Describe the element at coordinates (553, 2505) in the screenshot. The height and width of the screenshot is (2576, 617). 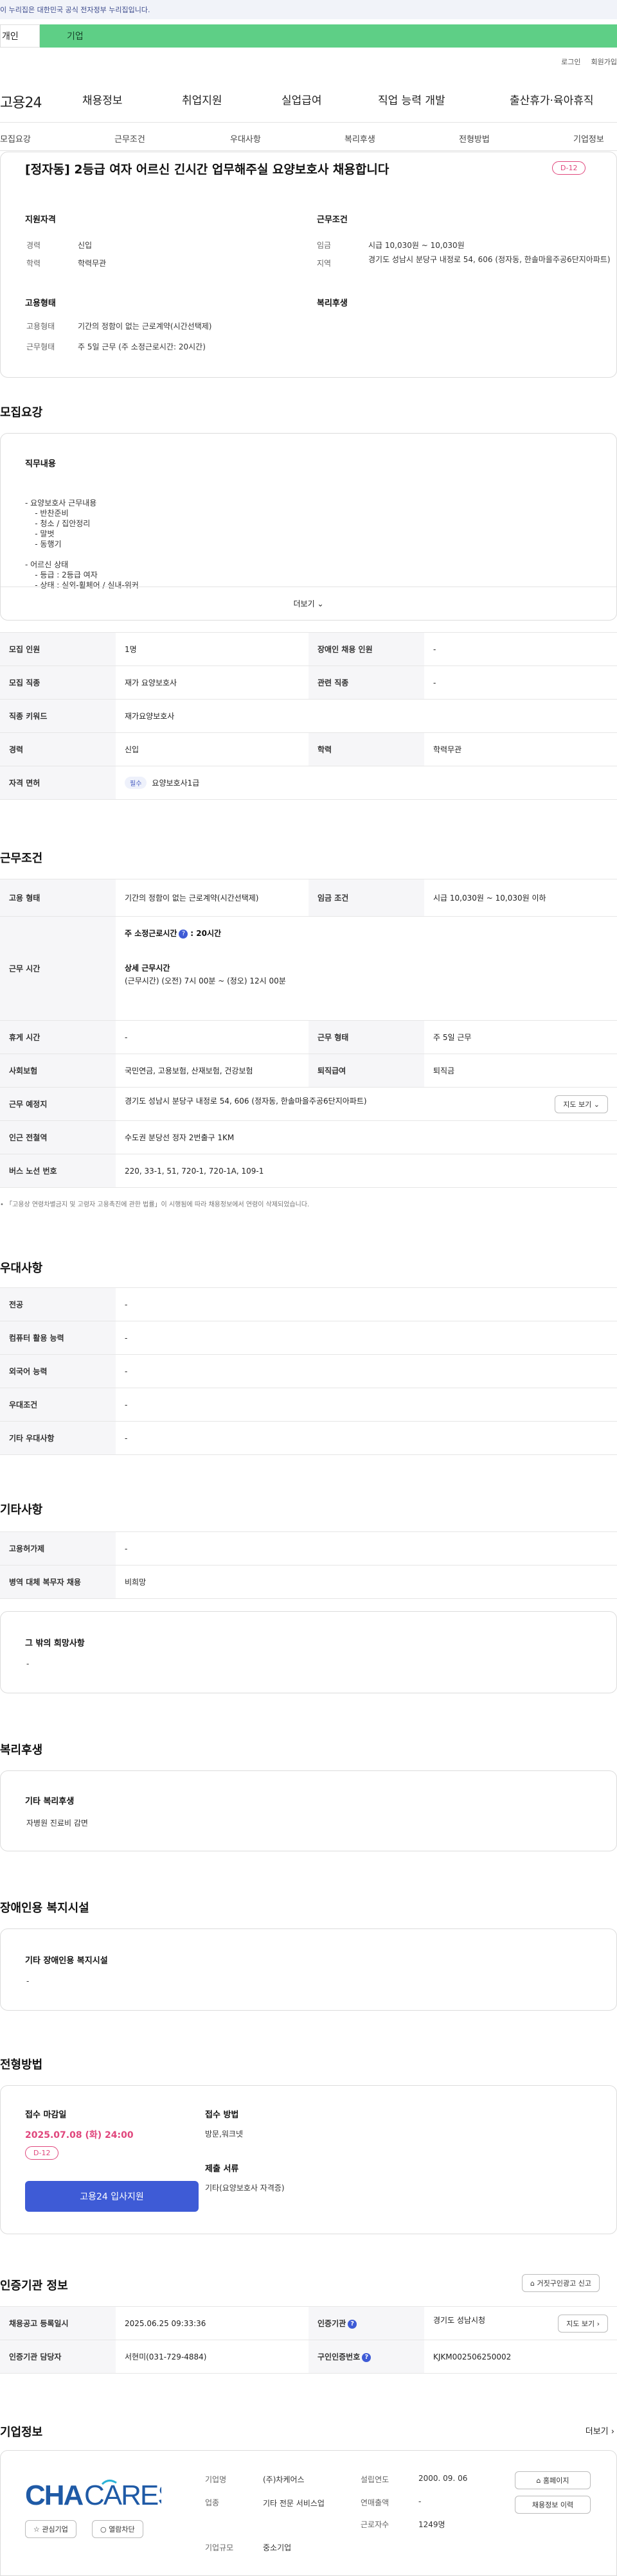
I see `job-history-button: 채용정보 이력` at that location.